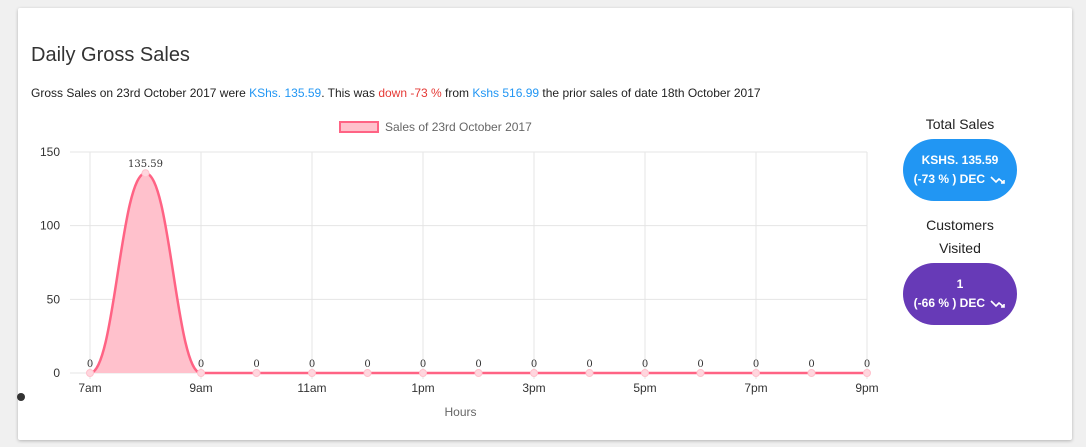  Describe the element at coordinates (960, 284) in the screenshot. I see `customers-count: 1` at that location.